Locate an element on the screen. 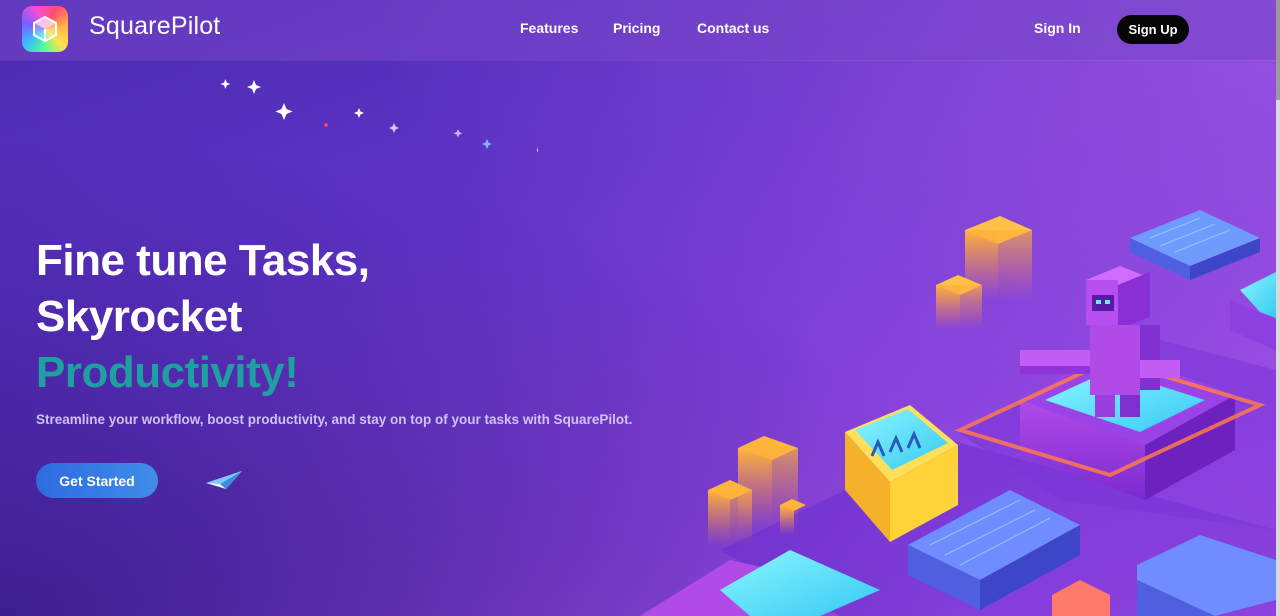 Image resolution: width=1280 pixels, height=616 pixels. hero-headline: Fine tune Tasks, Skyrocket Productivity! is located at coordinates (203, 317).